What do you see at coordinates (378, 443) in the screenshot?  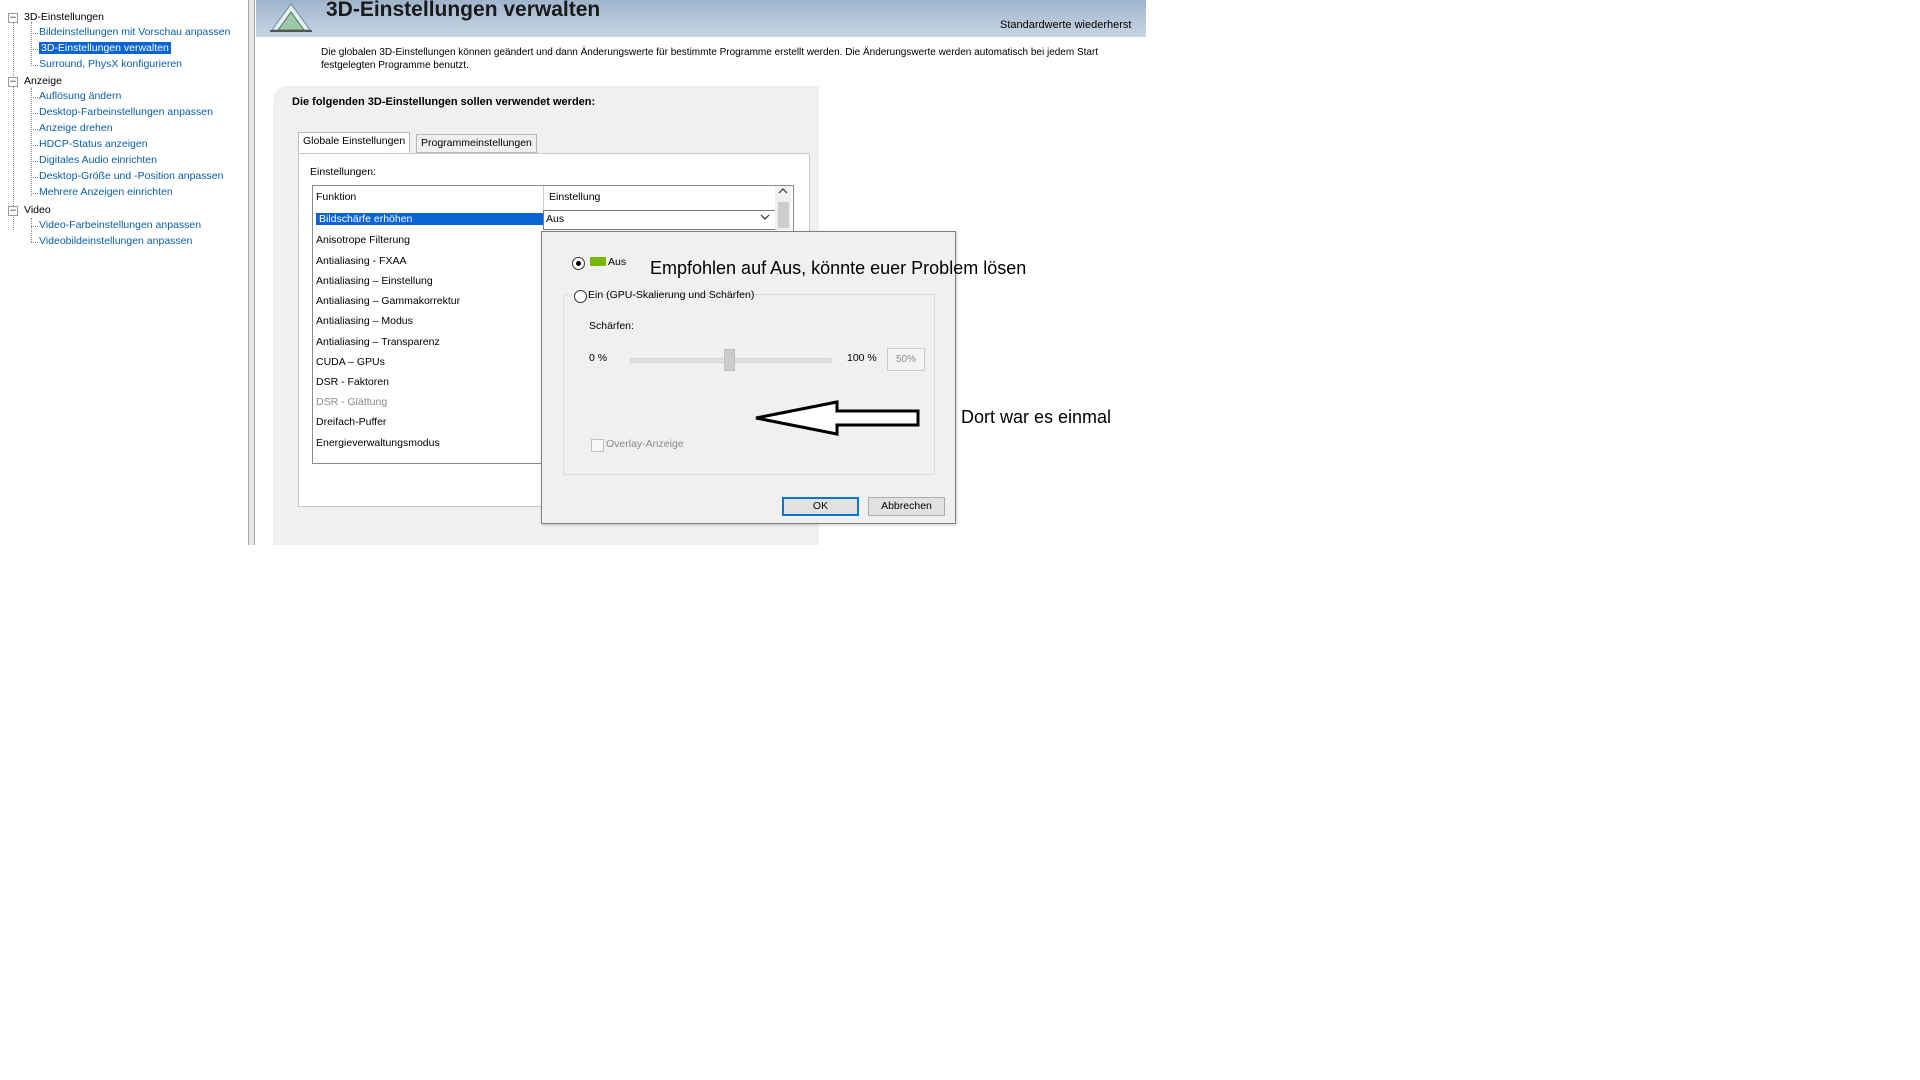 I see `settings-row: Energieverwaltungsmodus` at bounding box center [378, 443].